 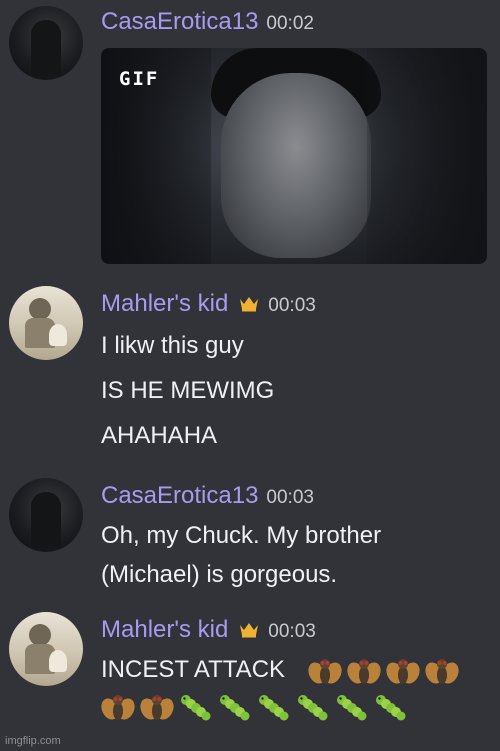 What do you see at coordinates (219, 574) in the screenshot?
I see `message-text: (Michael) is gorgeous.` at bounding box center [219, 574].